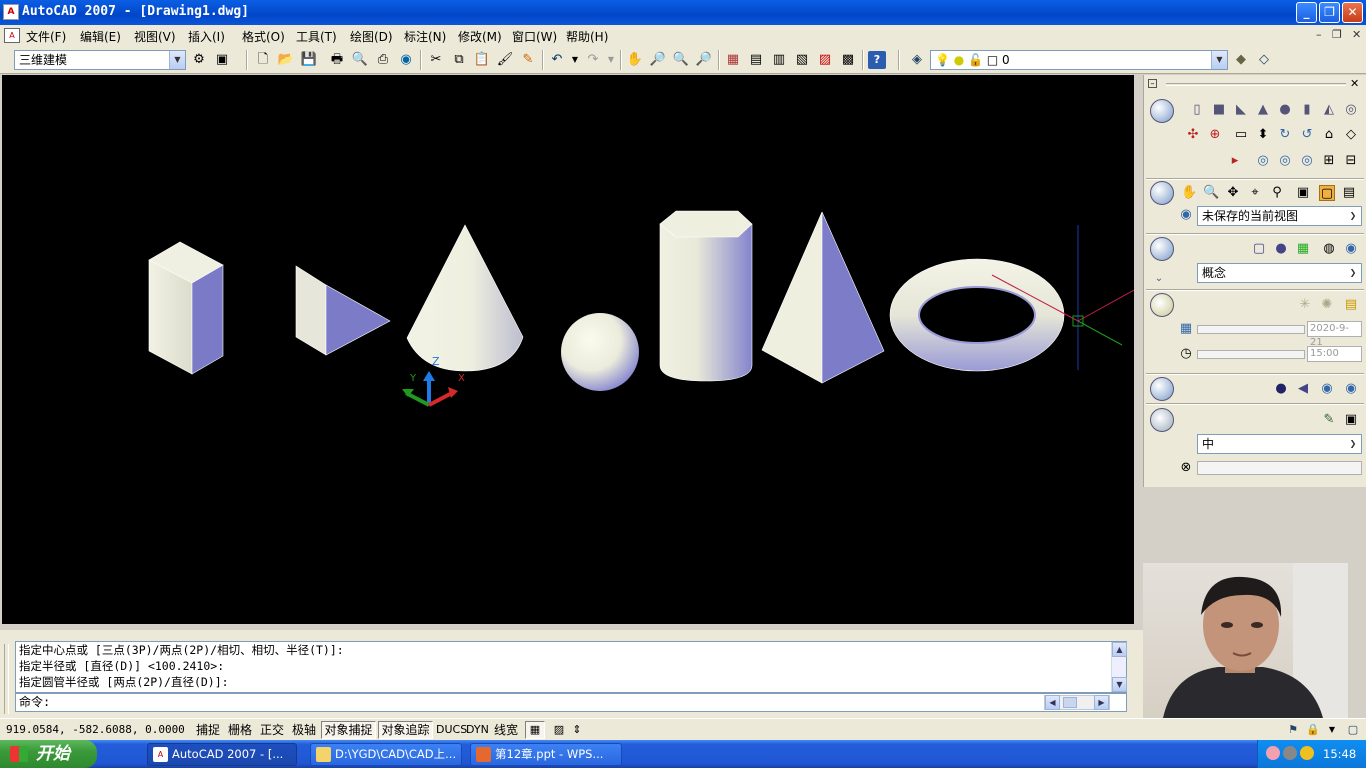 This screenshot has height=768, width=1366. What do you see at coordinates (1241, 110) in the screenshot?
I see `wedge-tool-icon: ◣` at bounding box center [1241, 110].